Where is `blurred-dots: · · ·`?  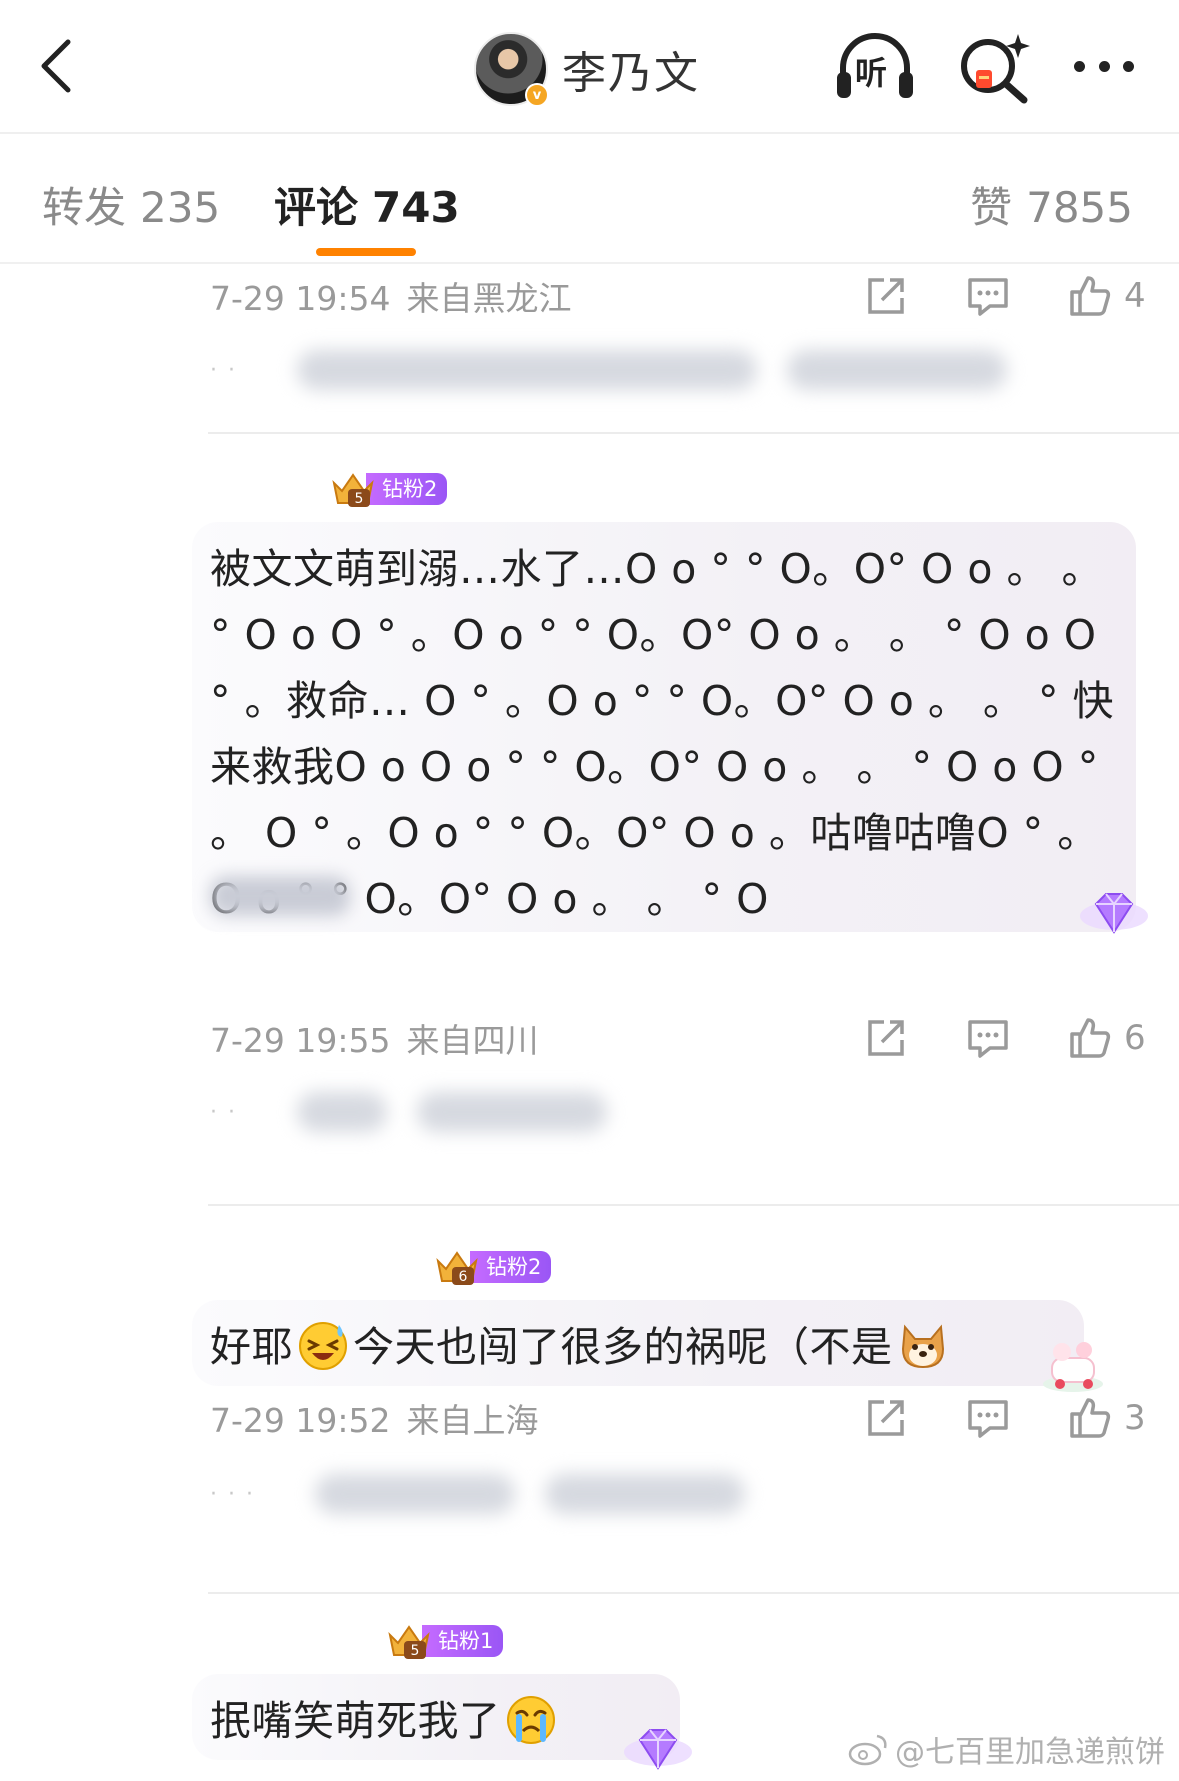
blurred-dots: · · · is located at coordinates (232, 1494).